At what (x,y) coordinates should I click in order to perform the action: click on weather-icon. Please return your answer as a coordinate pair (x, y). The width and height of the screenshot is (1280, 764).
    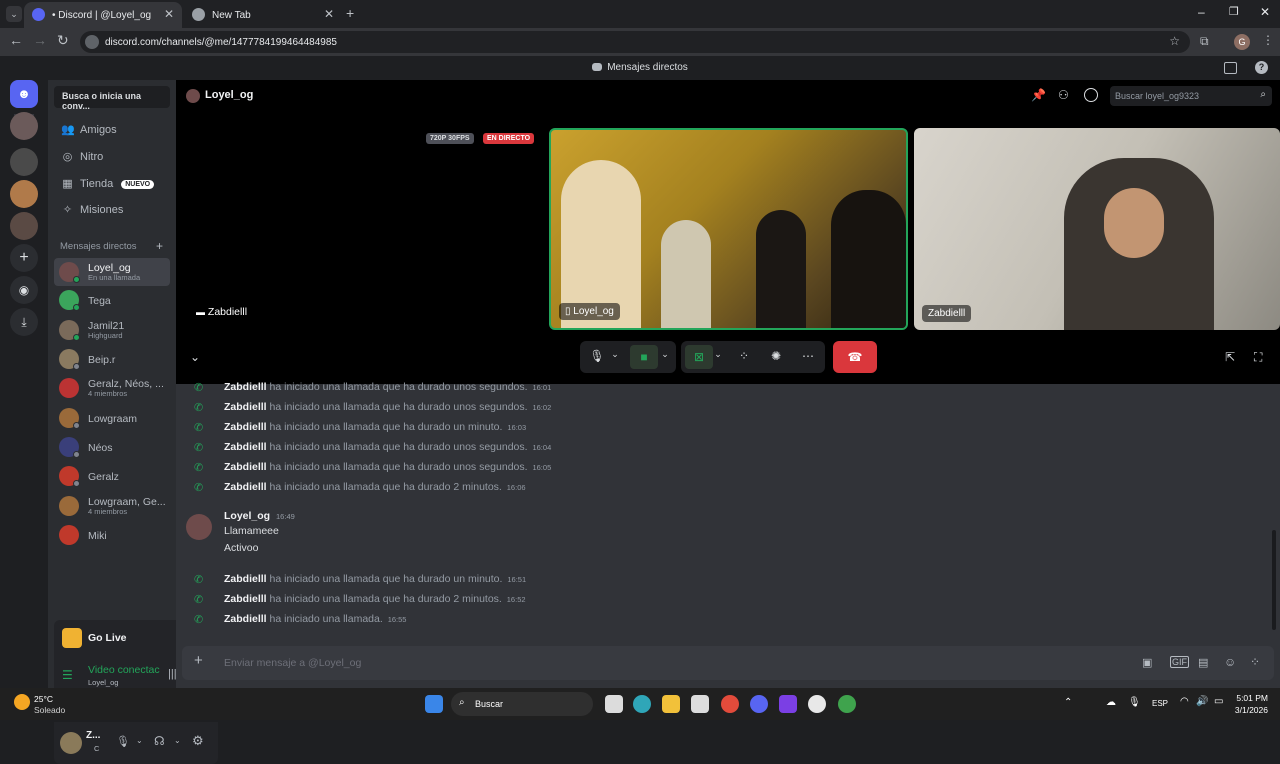
    Looking at the image, I should click on (22, 702).